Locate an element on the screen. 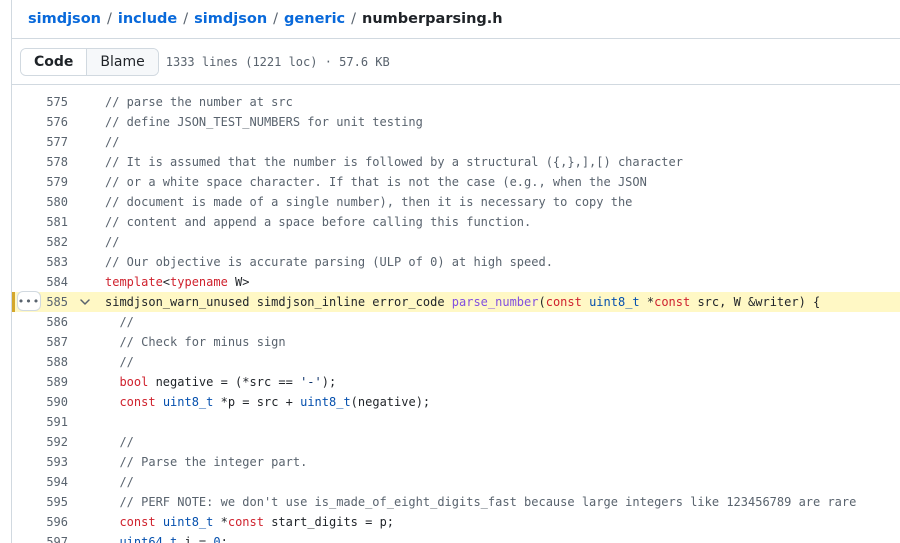 The width and height of the screenshot is (900, 543). line-number: 579 is located at coordinates (43, 182).